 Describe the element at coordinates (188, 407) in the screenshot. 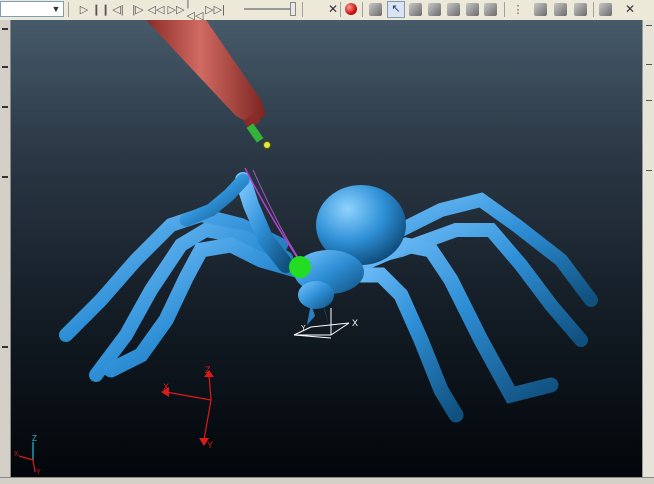

I see `world-axes-gizmo` at that location.